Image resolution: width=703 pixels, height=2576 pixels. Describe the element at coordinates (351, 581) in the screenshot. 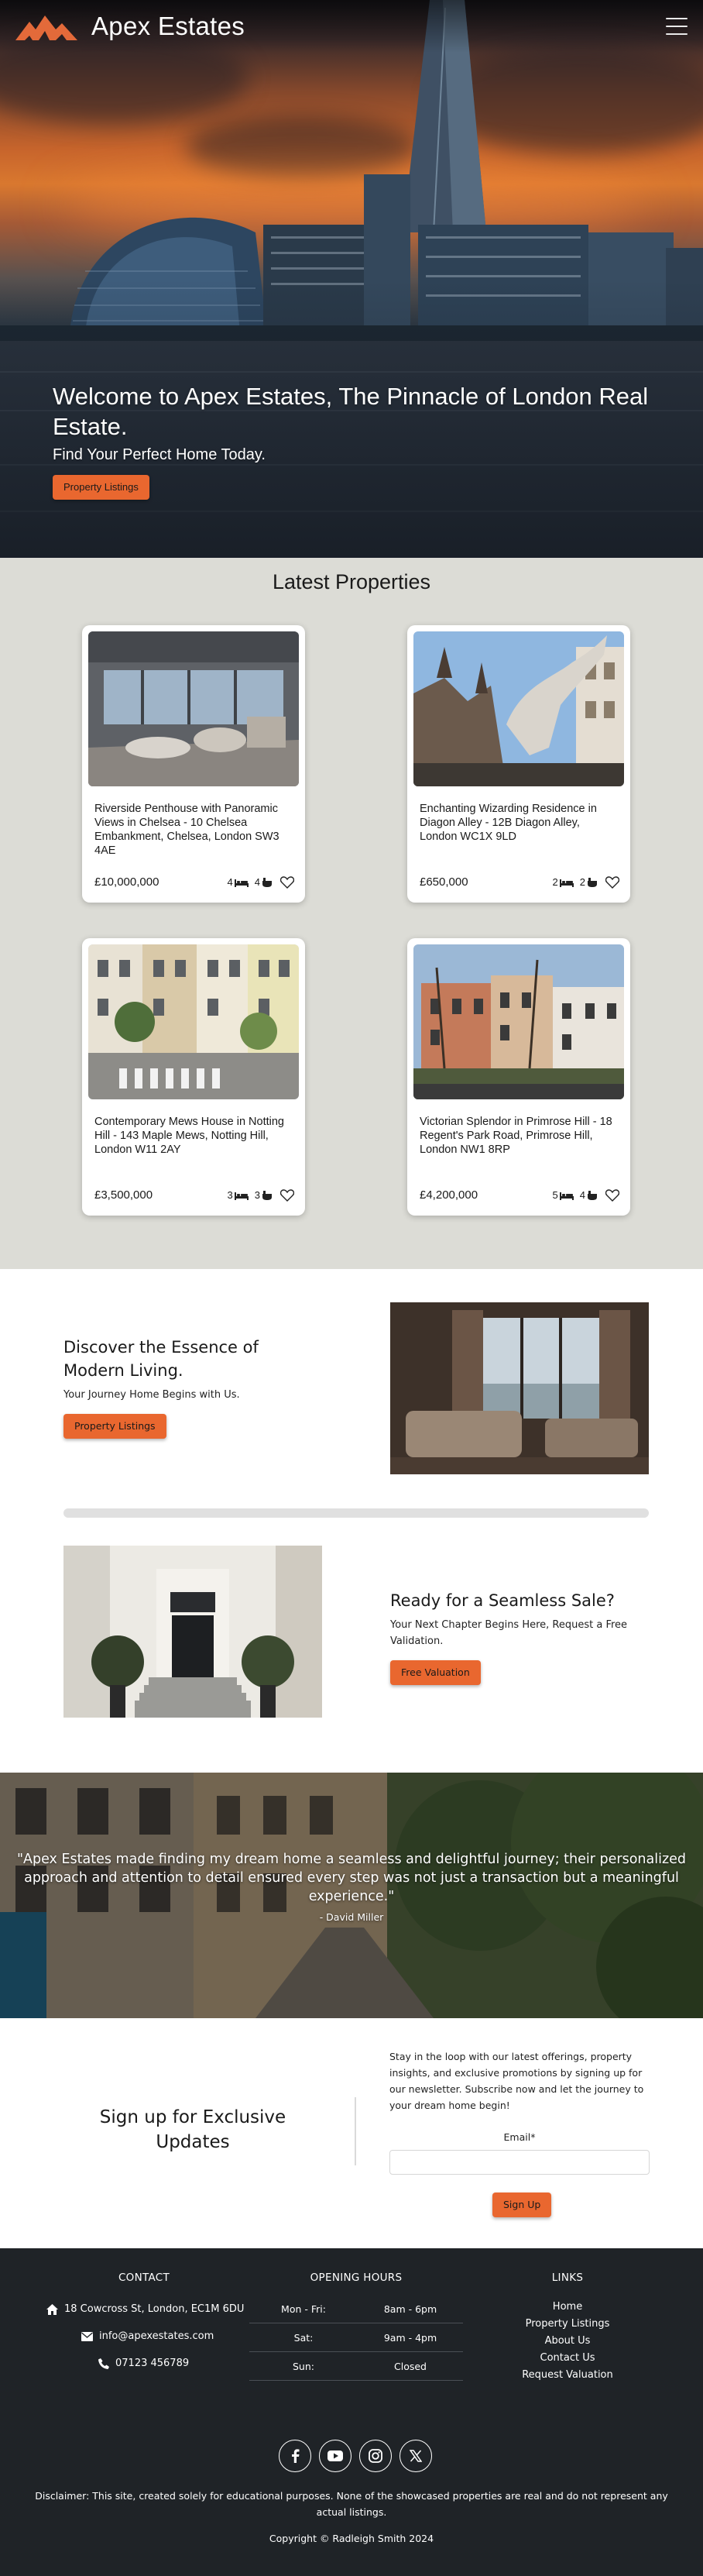

I see `latest-properties-title: Latest Properties` at that location.